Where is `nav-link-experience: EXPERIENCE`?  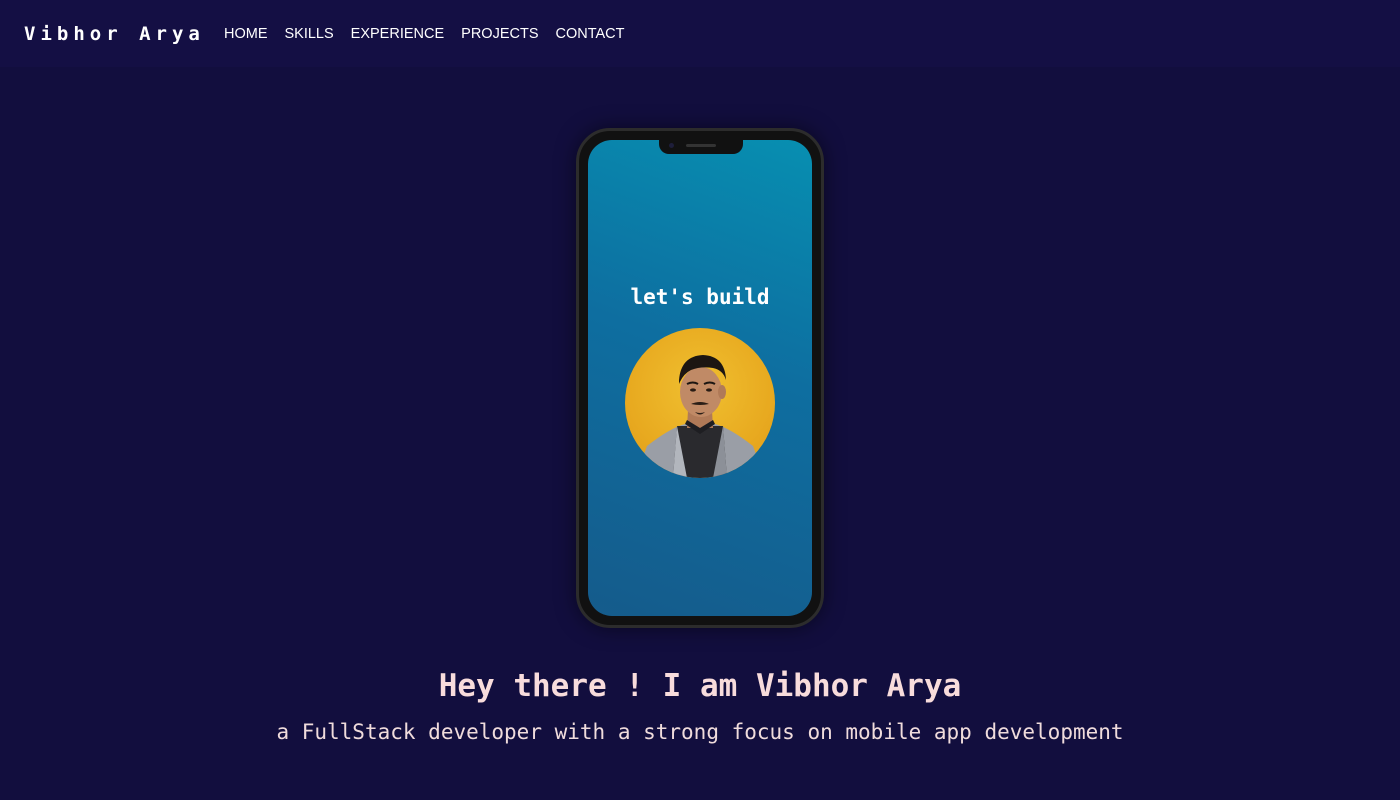
nav-link-experience: EXPERIENCE is located at coordinates (397, 34).